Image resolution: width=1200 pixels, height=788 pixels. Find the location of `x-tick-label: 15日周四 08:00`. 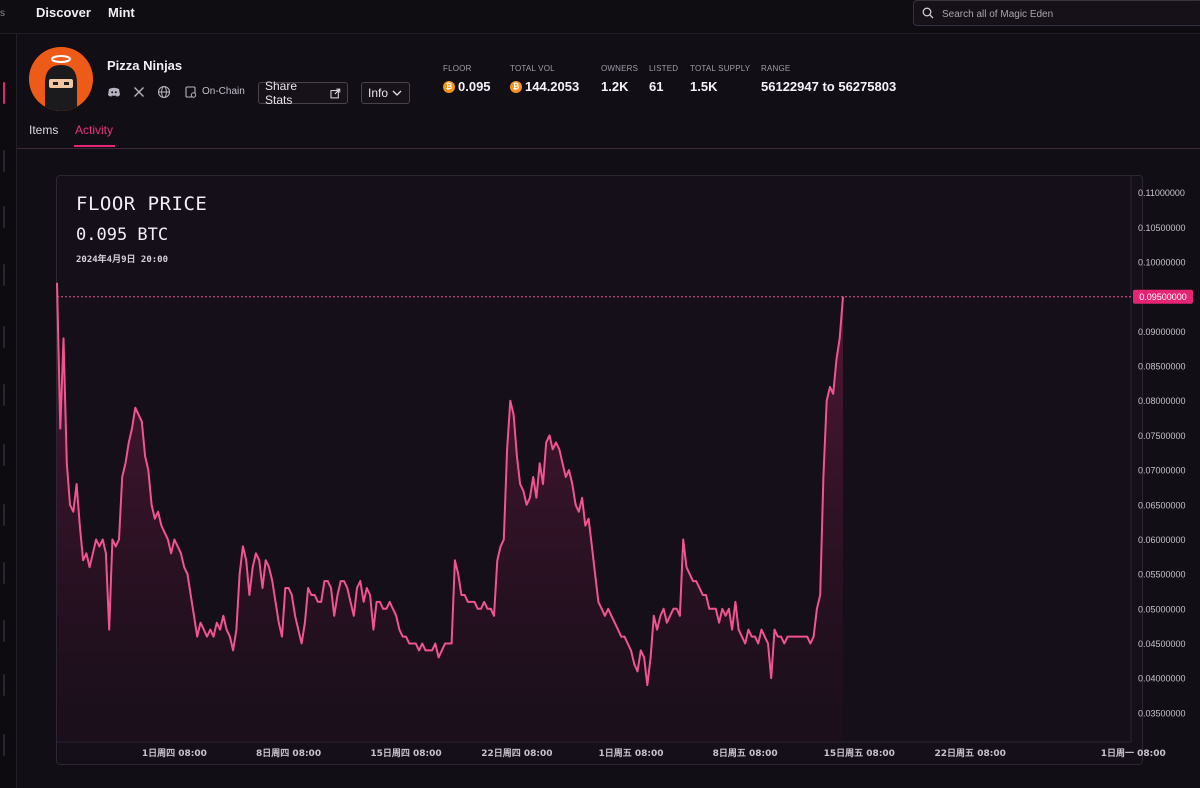

x-tick-label: 15日周四 08:00 is located at coordinates (405, 753).